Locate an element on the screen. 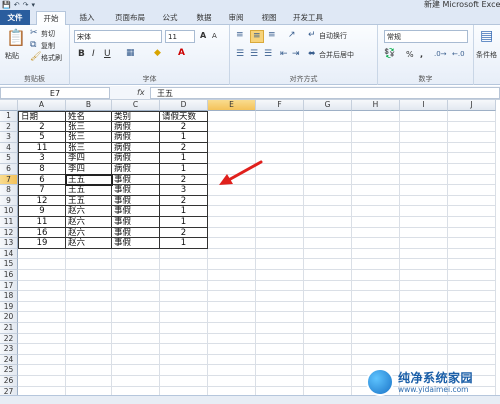 Image resolution: width=500 pixels, height=404 pixels. cell-e25 is located at coordinates (232, 370).